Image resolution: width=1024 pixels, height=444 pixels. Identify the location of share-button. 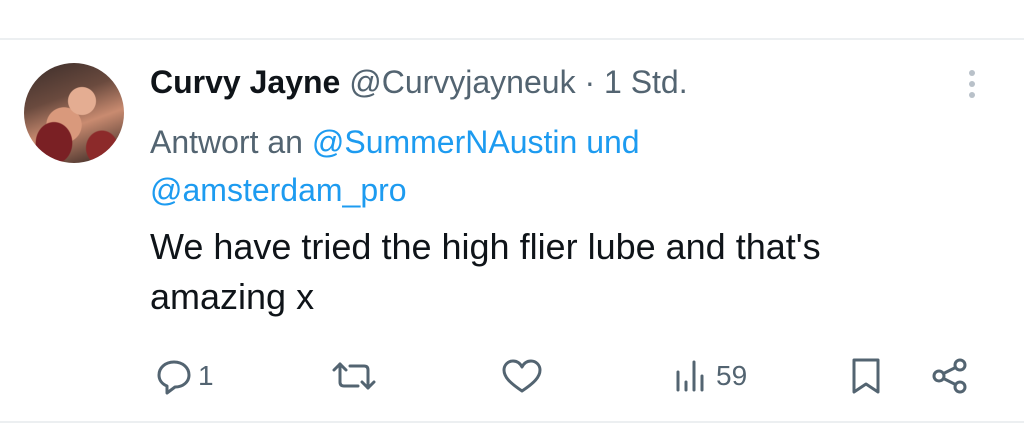
(950, 376).